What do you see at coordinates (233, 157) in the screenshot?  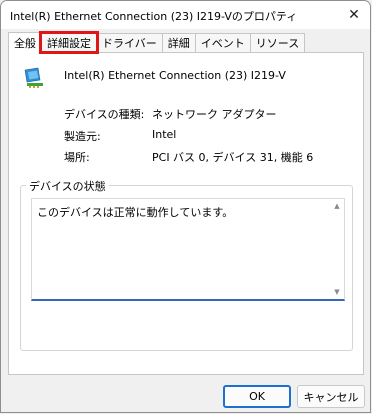 I see `location-value: PCI バス 0, デバイス 31, 機能 6` at bounding box center [233, 157].